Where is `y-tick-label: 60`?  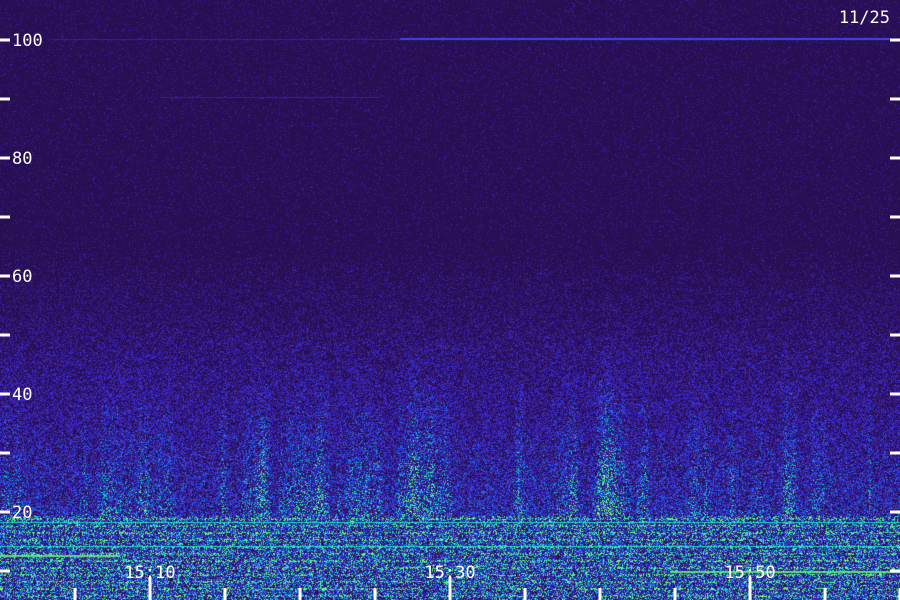 y-tick-label: 60 is located at coordinates (22, 277).